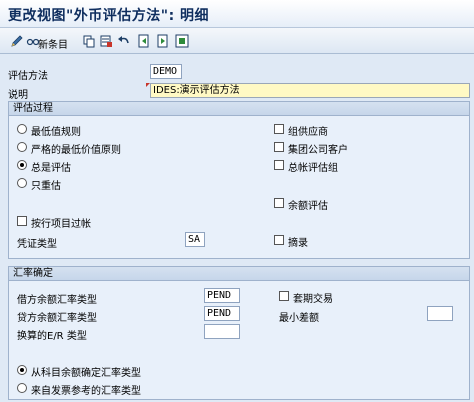 The image size is (474, 402). What do you see at coordinates (279, 203) in the screenshot?
I see `chk-balance-valuation` at bounding box center [279, 203].